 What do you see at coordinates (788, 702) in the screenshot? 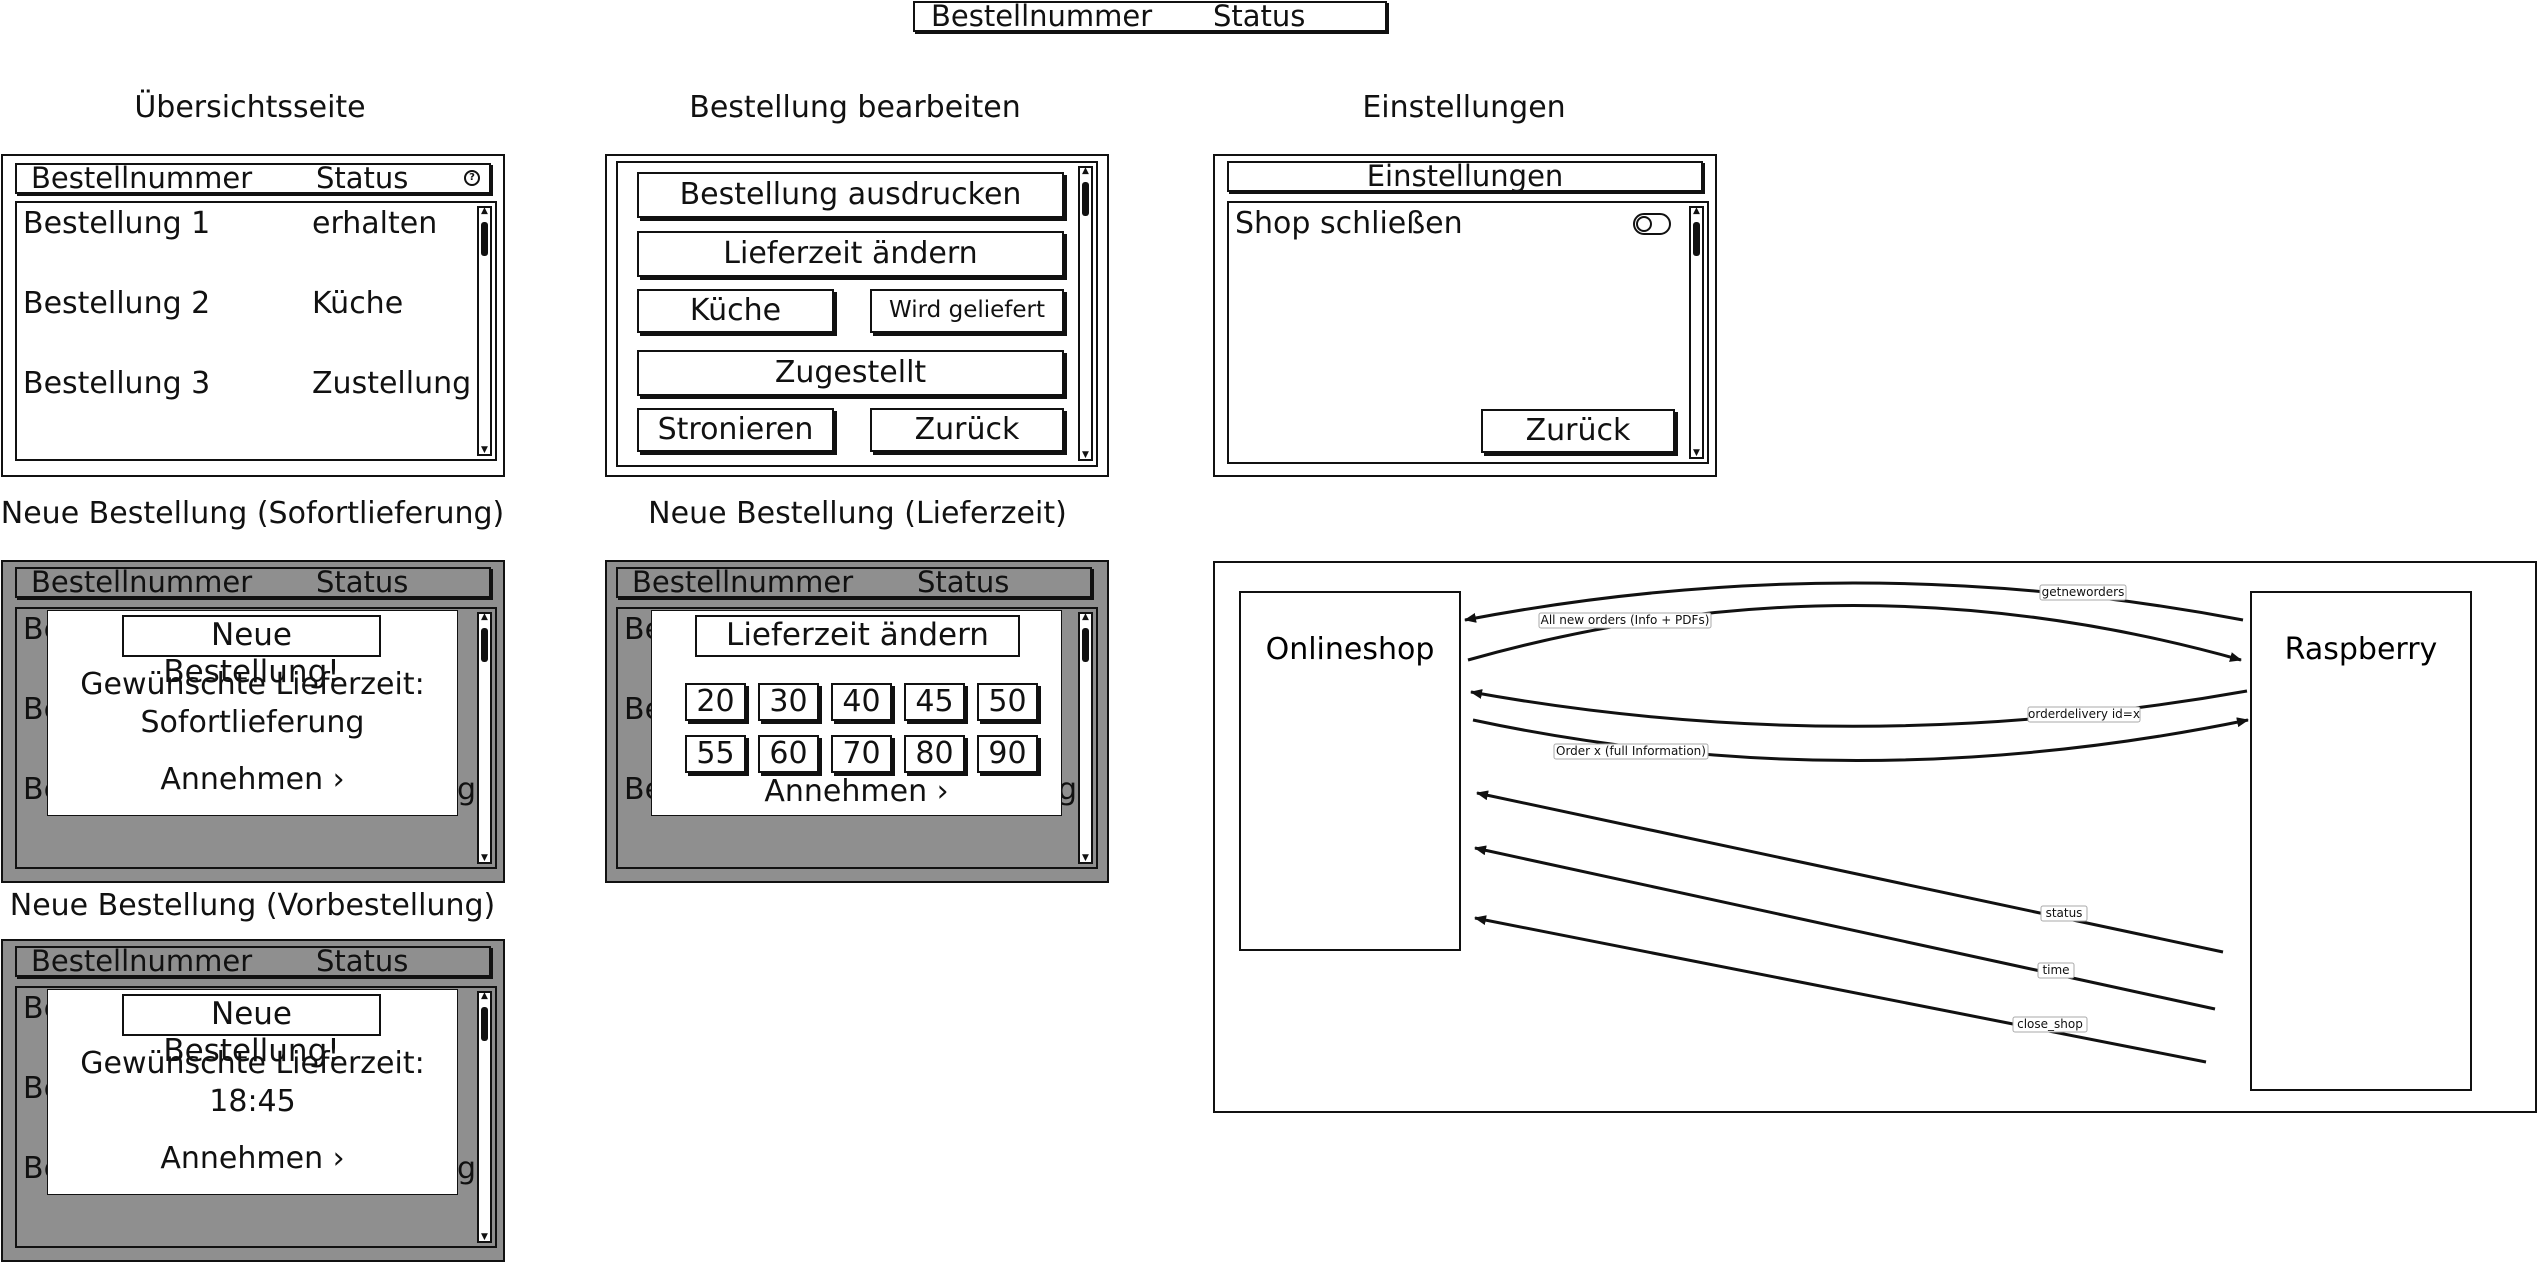
I see `time-option-button: 30` at bounding box center [788, 702].